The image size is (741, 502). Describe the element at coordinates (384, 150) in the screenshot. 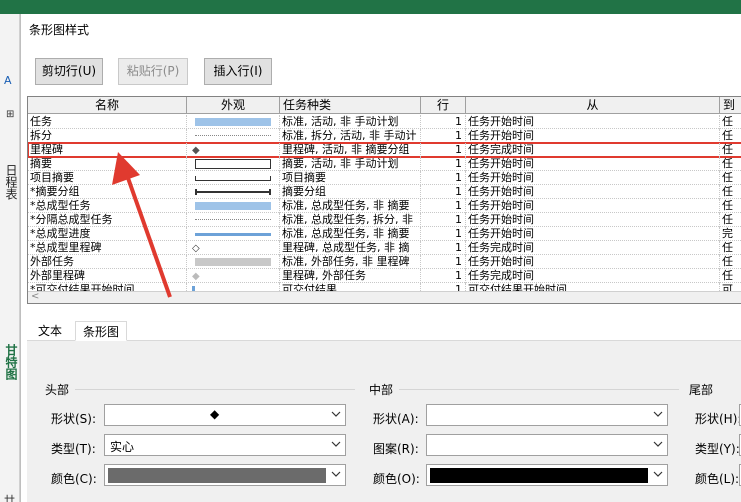

I see `table-row: 里程碑 ◆ 里程碑, 活动, 非 摘要分组 1 任务完成时间任` at that location.